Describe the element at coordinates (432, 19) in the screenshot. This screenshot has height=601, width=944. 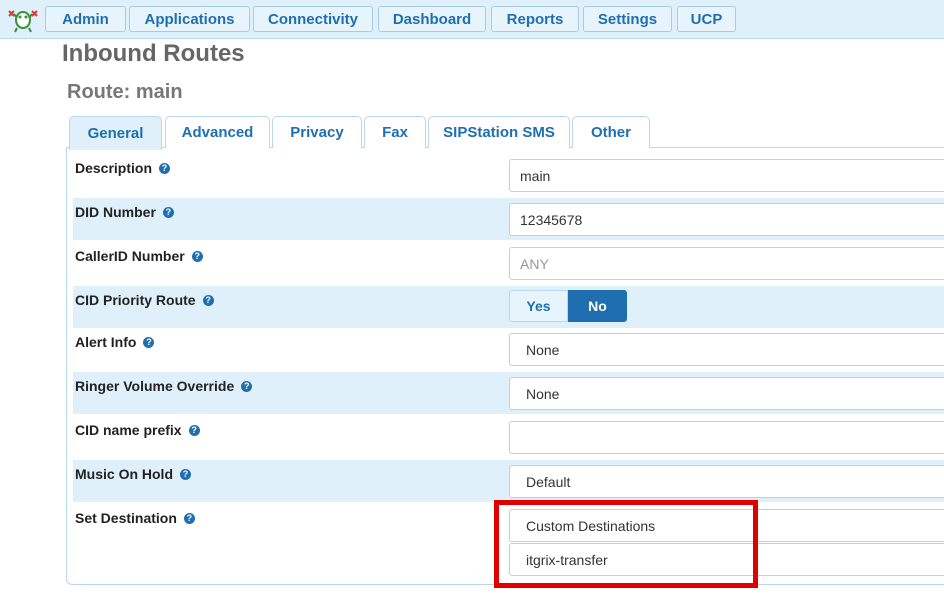
I see `nav-dashboard-button: Dashboard` at that location.